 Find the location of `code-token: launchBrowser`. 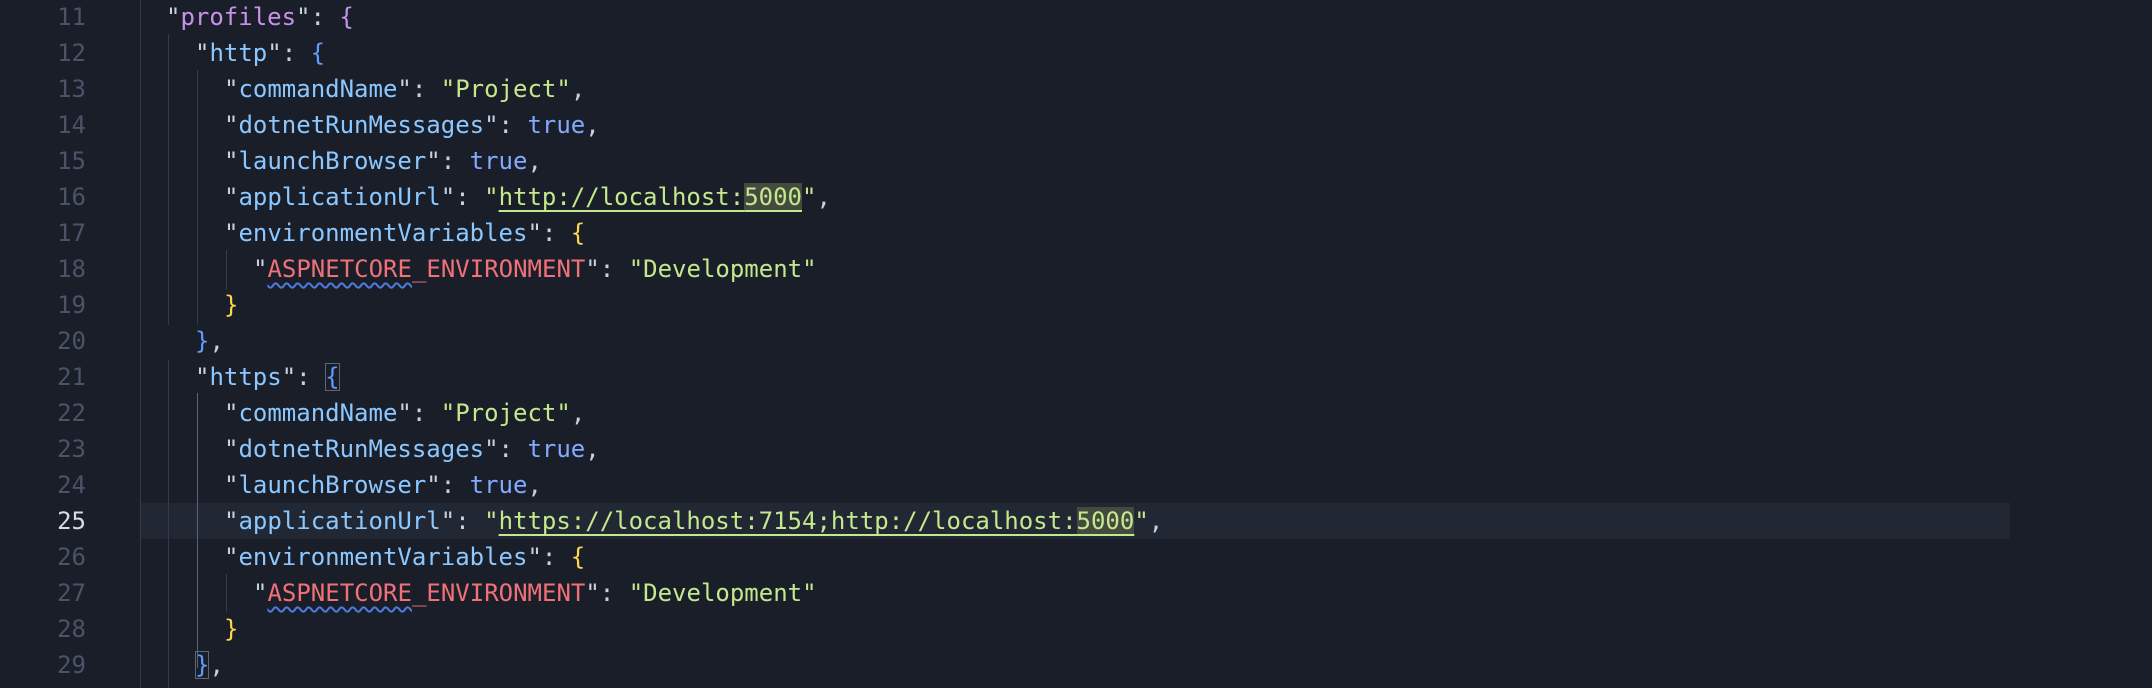

code-token: launchBrowser is located at coordinates (332, 485).